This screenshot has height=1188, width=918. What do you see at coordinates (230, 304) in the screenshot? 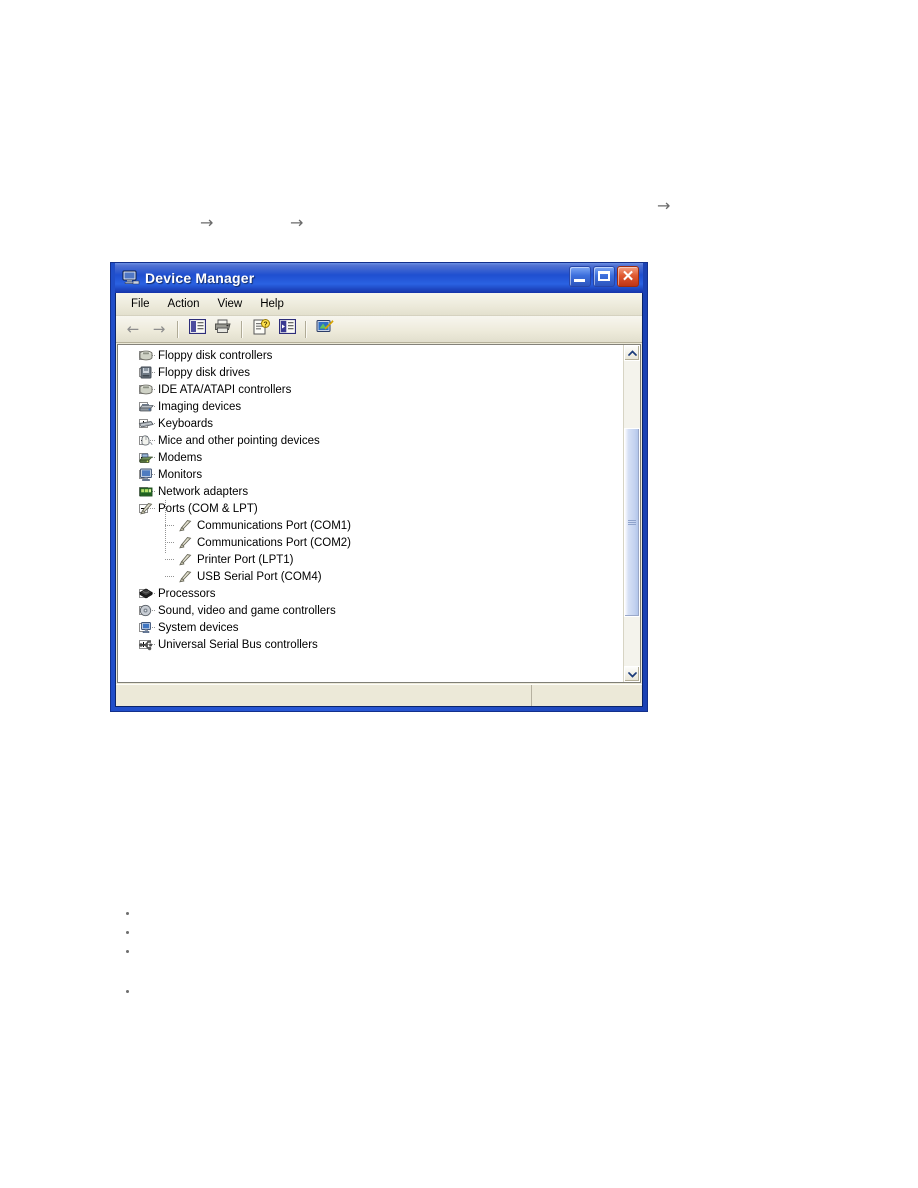
I see `menu-item-view: View` at bounding box center [230, 304].